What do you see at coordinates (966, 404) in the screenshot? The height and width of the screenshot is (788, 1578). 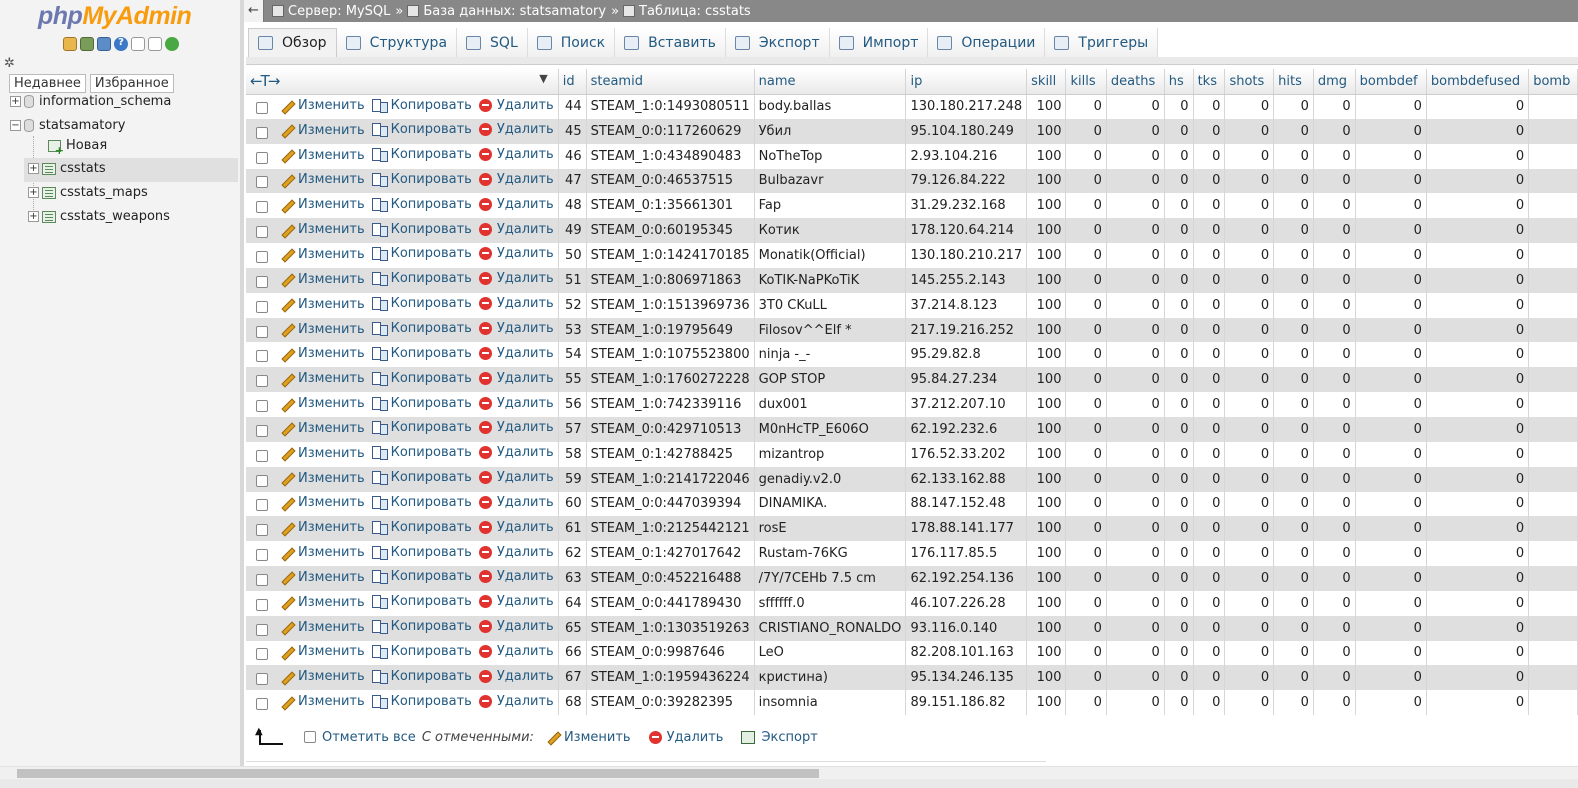 I see `cell-ip: 37.212.207.10` at bounding box center [966, 404].